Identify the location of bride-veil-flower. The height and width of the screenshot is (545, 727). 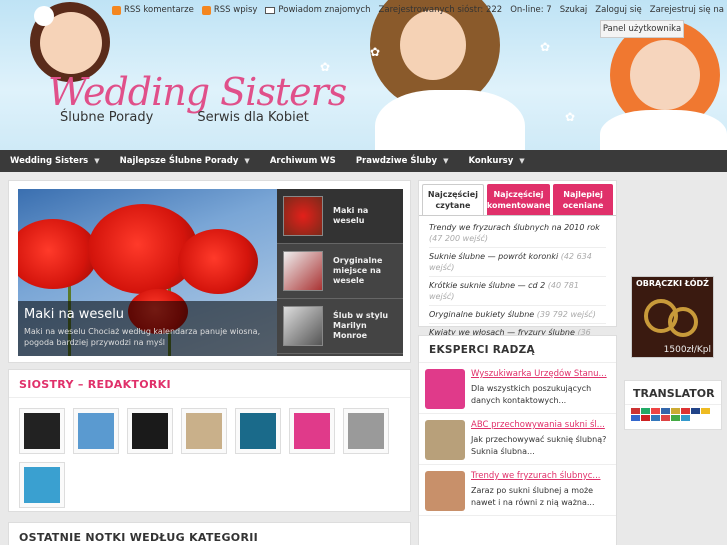
(44, 16).